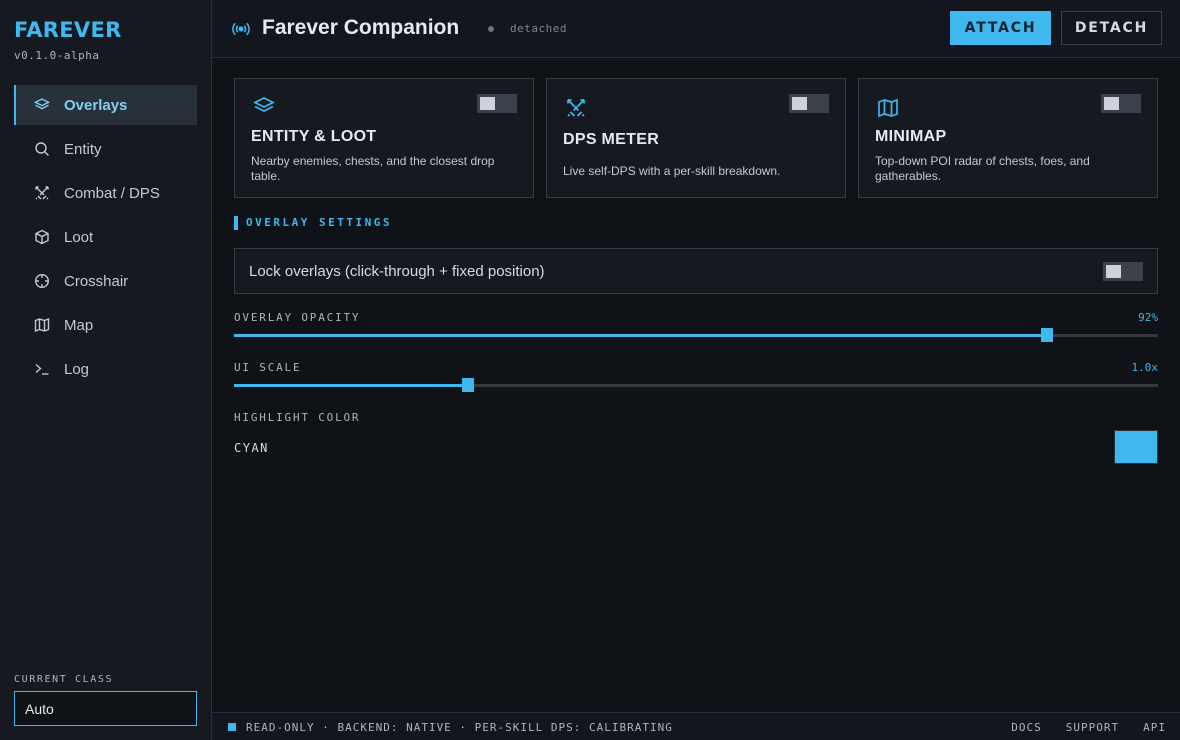 This screenshot has width=1180, height=740. Describe the element at coordinates (105, 708) in the screenshot. I see `current-class-input` at that location.